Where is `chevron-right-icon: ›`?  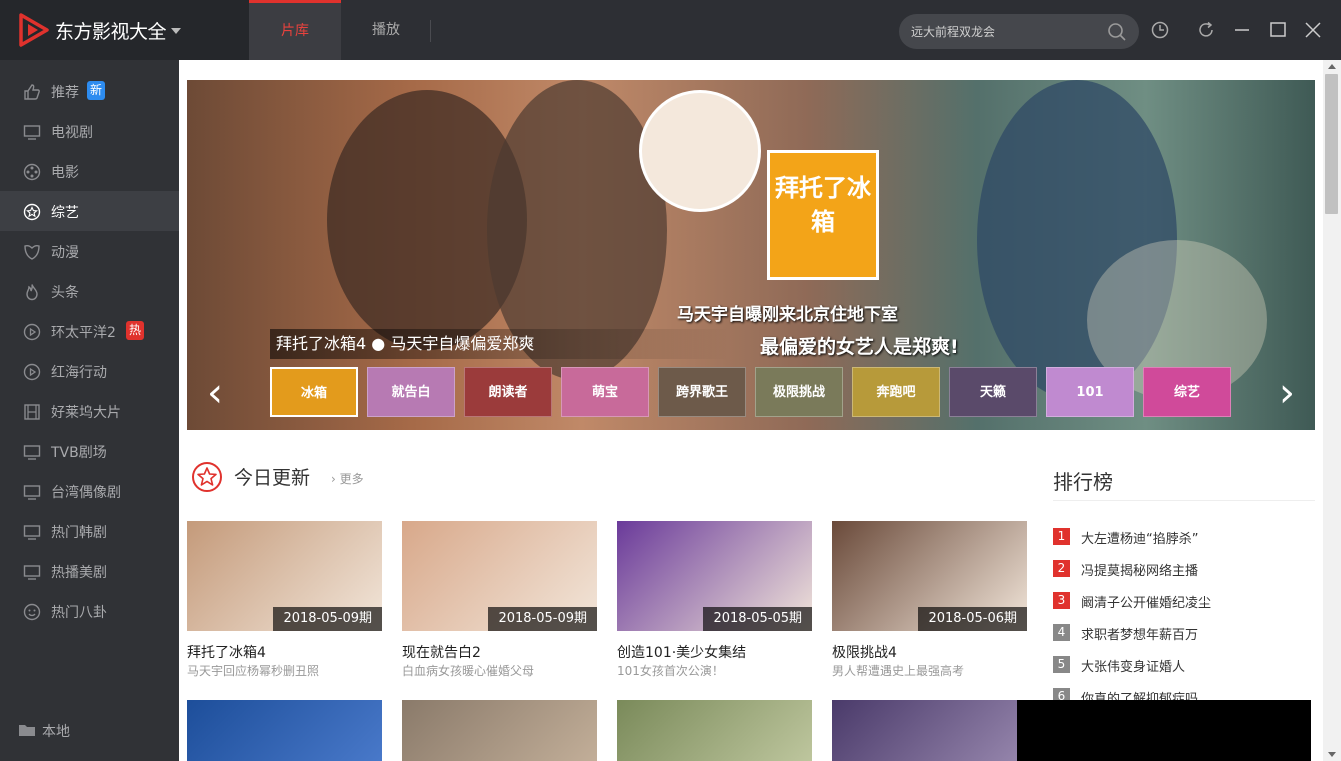 chevron-right-icon: › is located at coordinates (1287, 393).